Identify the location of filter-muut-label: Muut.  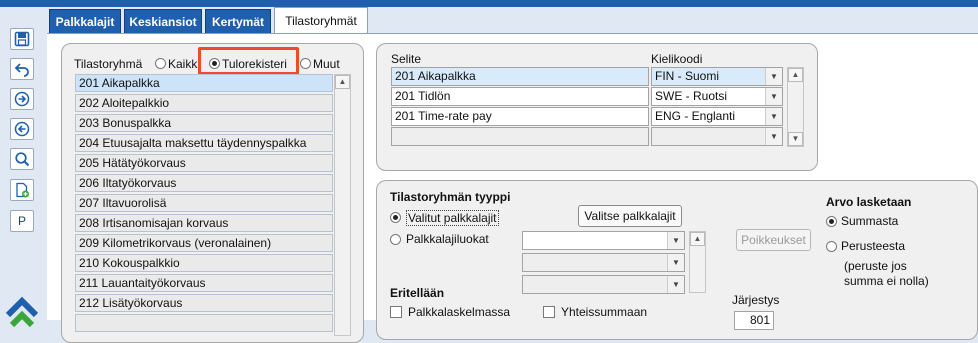
(326, 64).